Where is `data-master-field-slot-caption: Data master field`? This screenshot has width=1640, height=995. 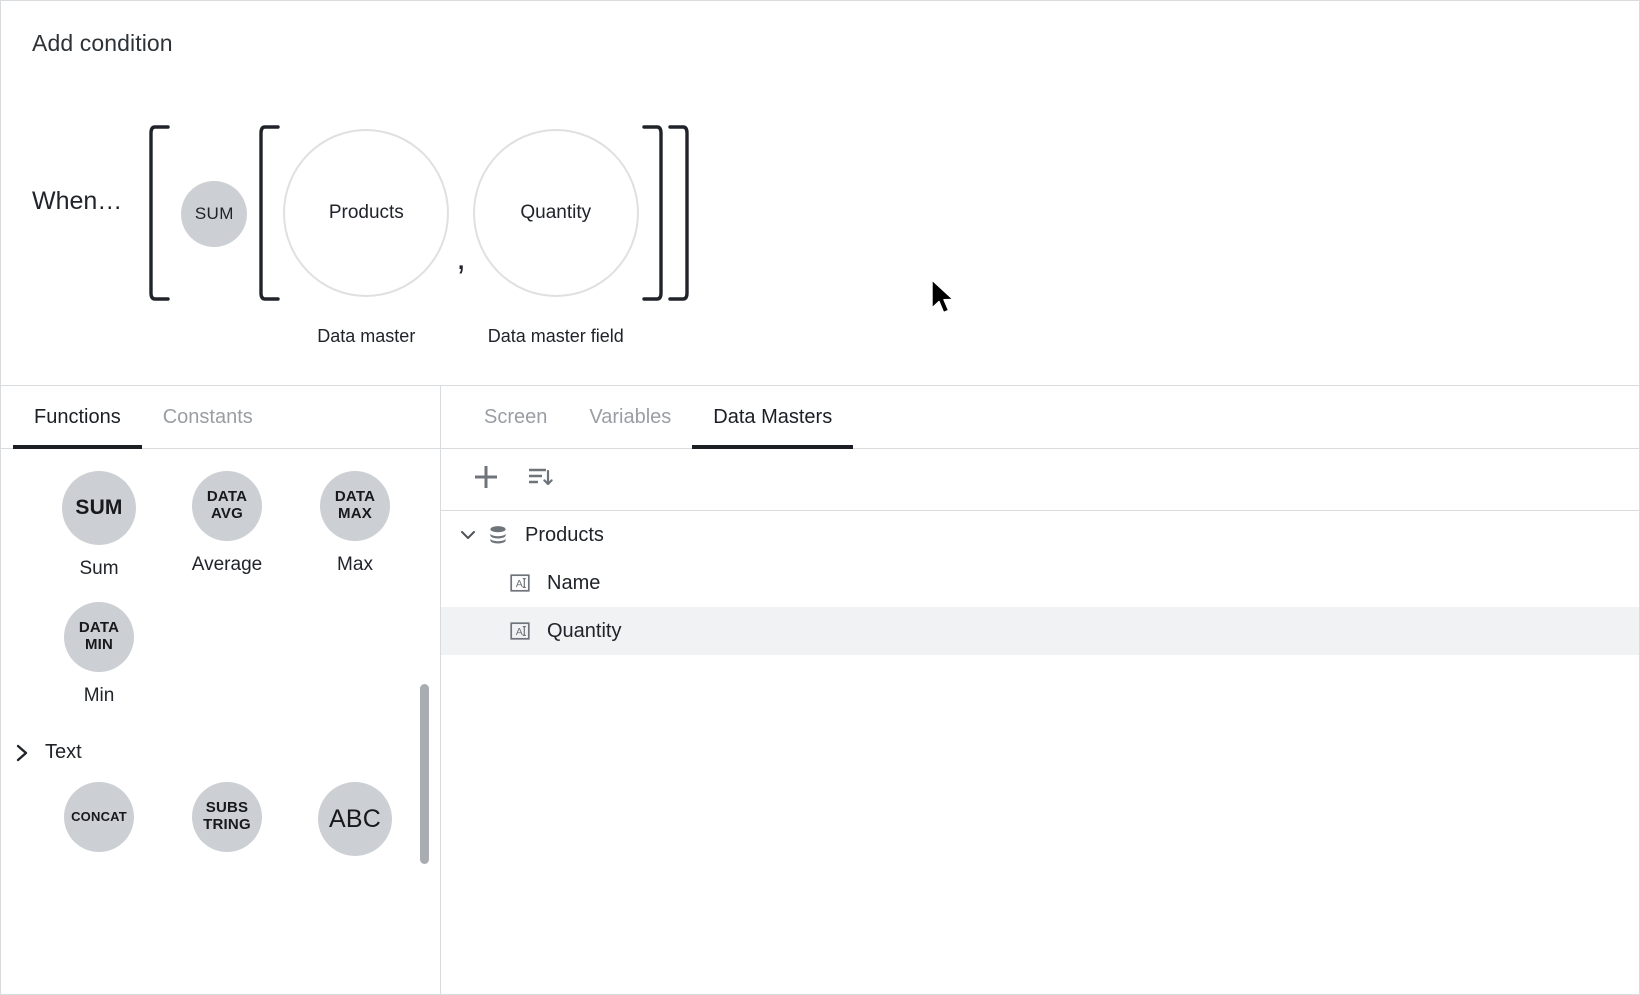
data-master-field-slot-caption: Data master field is located at coordinates (555, 336).